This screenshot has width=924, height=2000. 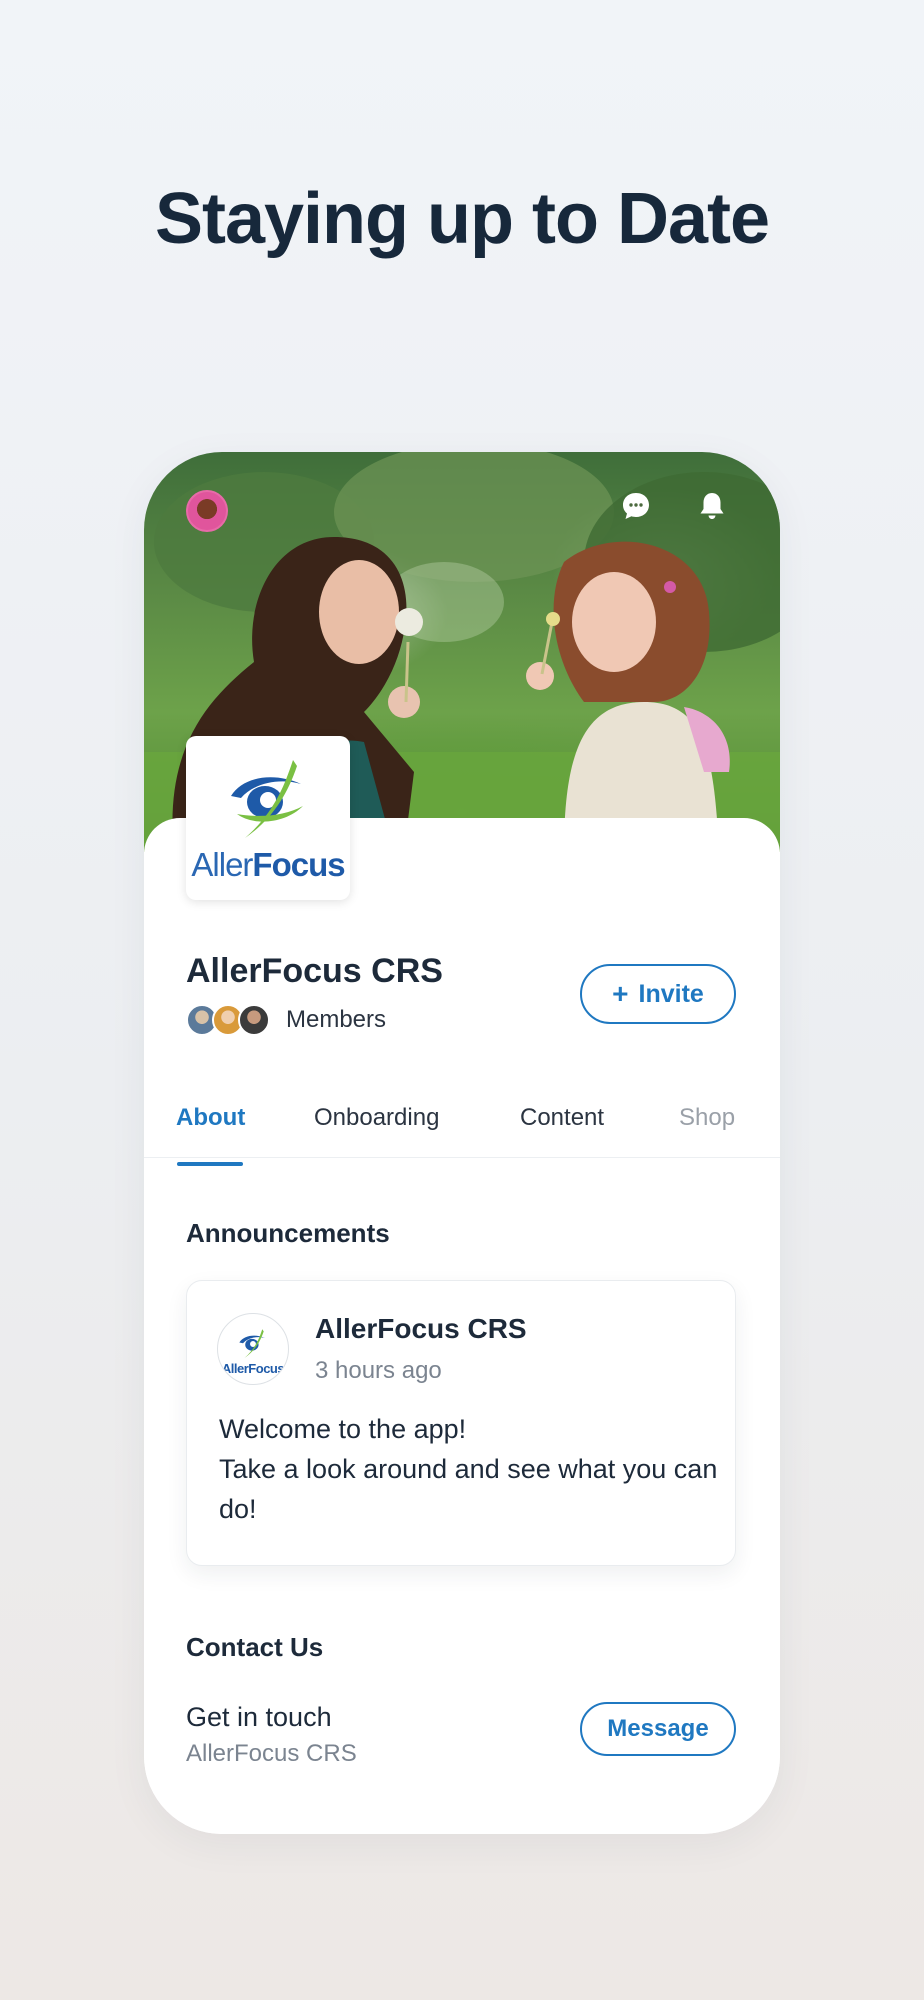 I want to click on logo-word-focus: Focus, so click(x=298, y=864).